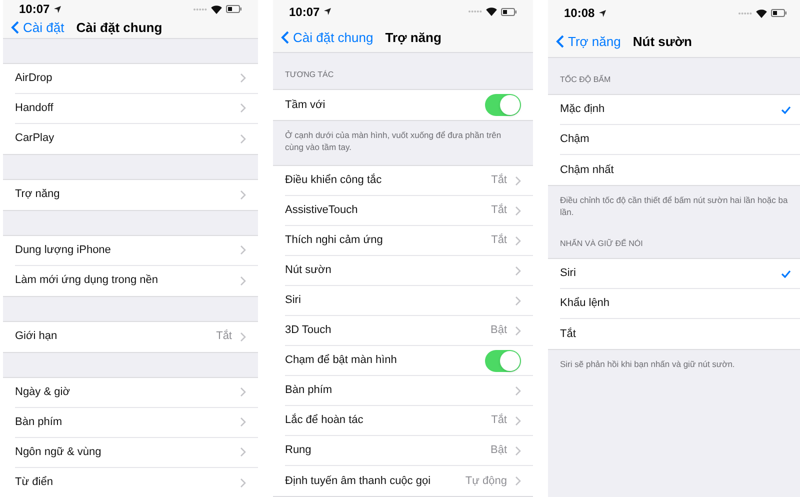 The width and height of the screenshot is (800, 497). Describe the element at coordinates (358, 481) in the screenshot. I see `setting-label: Định tuyến âm thanh cuộc gọi` at that location.